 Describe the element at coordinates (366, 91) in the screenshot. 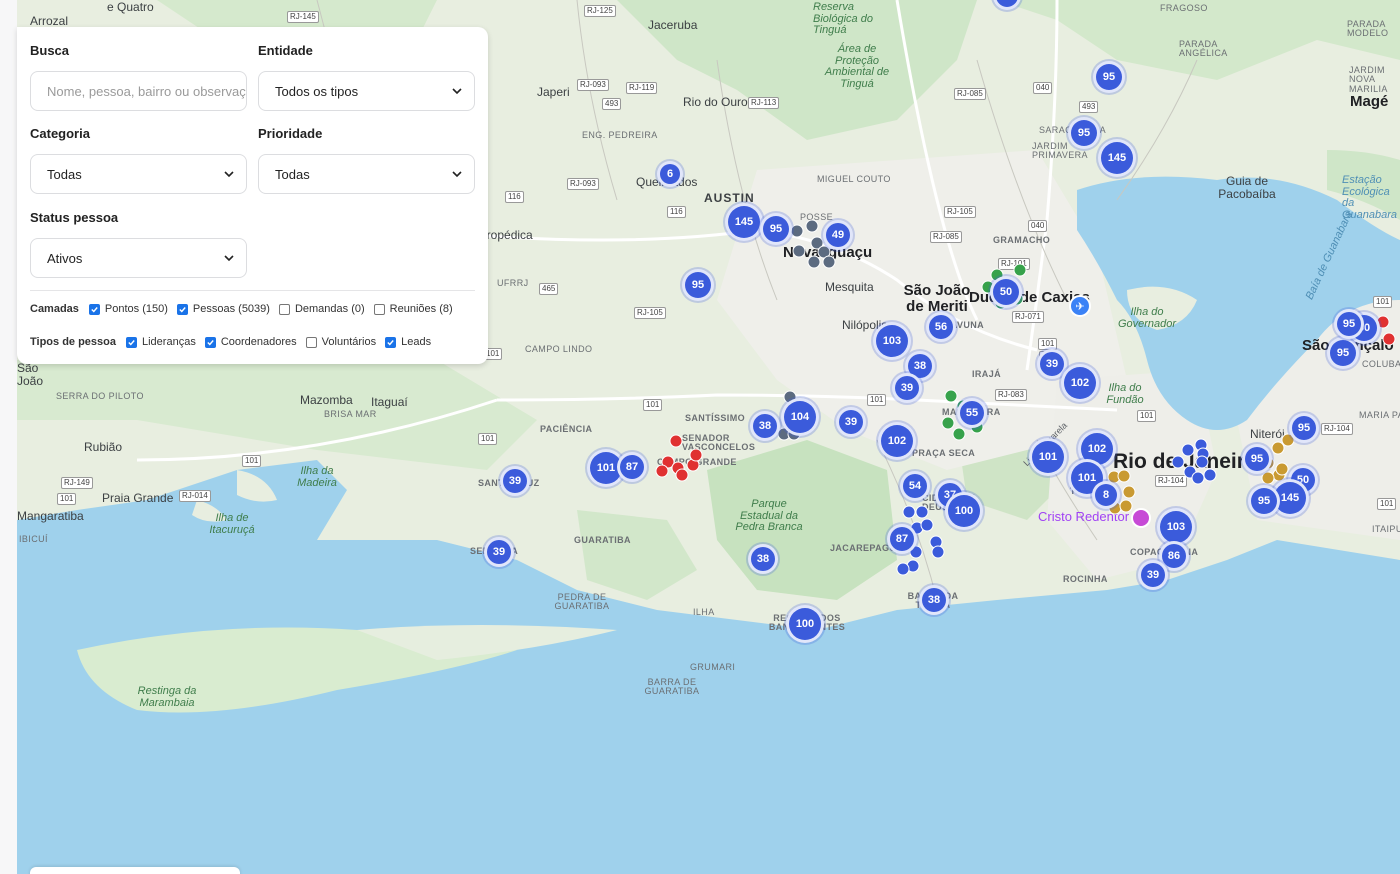

I see `entidade-select: Todos os tipos` at that location.